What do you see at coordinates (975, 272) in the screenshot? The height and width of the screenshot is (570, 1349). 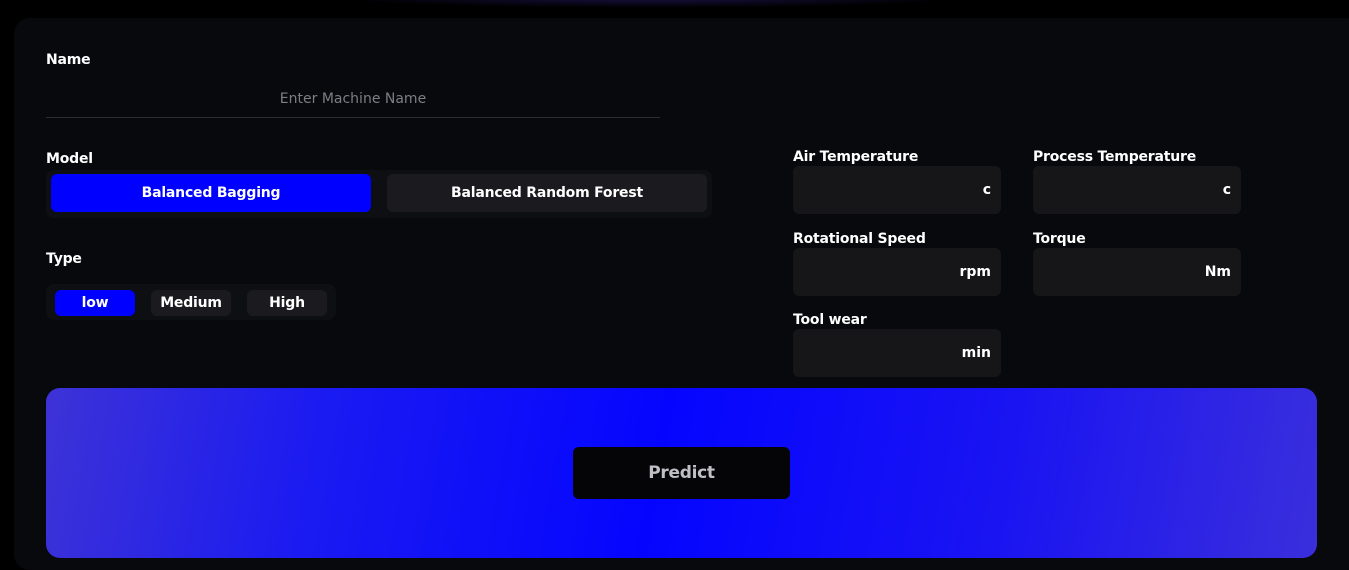 I see `rotational-speed-unit: rpm` at bounding box center [975, 272].